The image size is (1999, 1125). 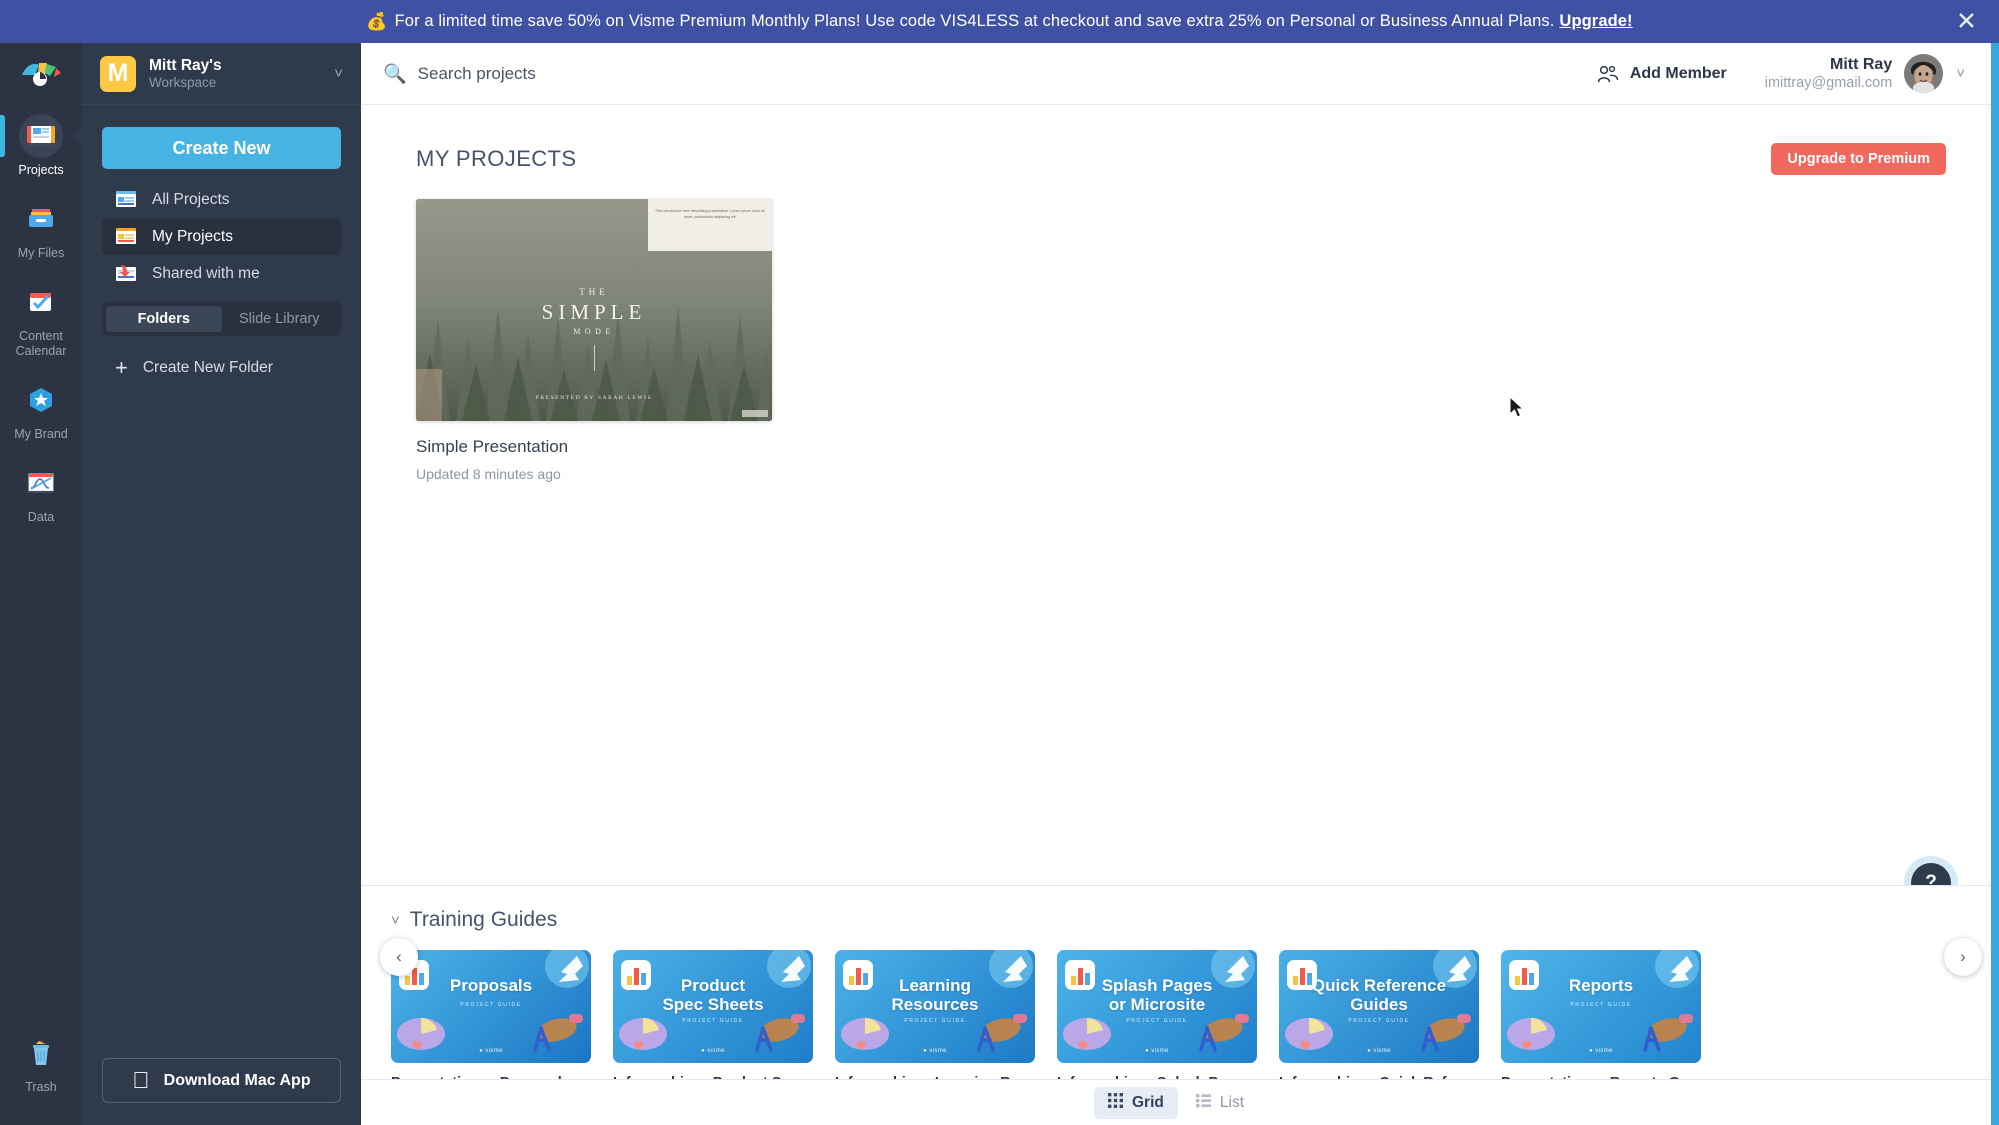 I want to click on view-mode-bar: Grid List, so click(x=1176, y=1102).